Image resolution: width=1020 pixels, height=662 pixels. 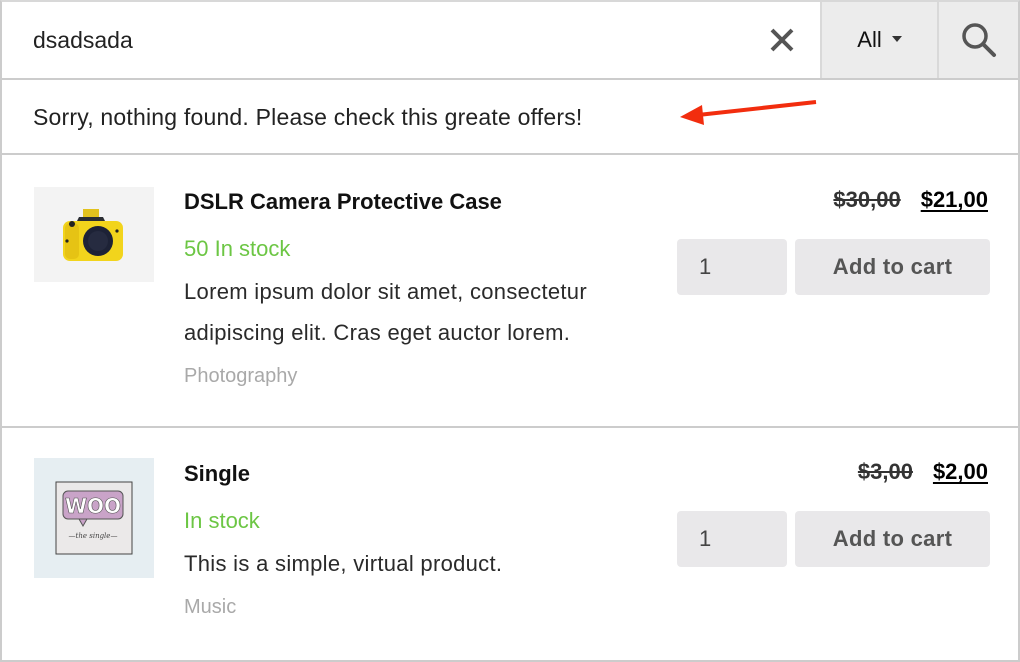 What do you see at coordinates (343, 607) in the screenshot?
I see `product-category: Music` at bounding box center [343, 607].